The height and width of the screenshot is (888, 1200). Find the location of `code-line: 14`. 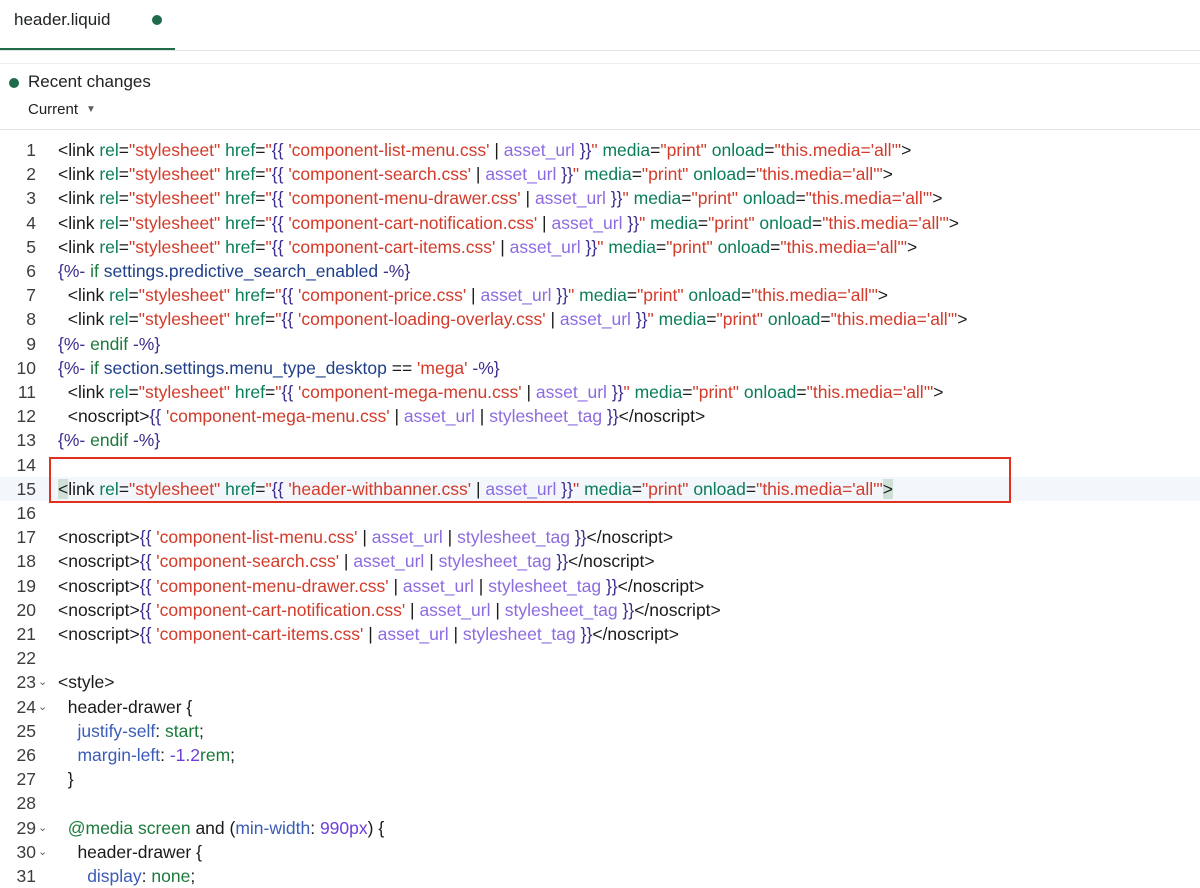

code-line: 14 is located at coordinates (600, 465).